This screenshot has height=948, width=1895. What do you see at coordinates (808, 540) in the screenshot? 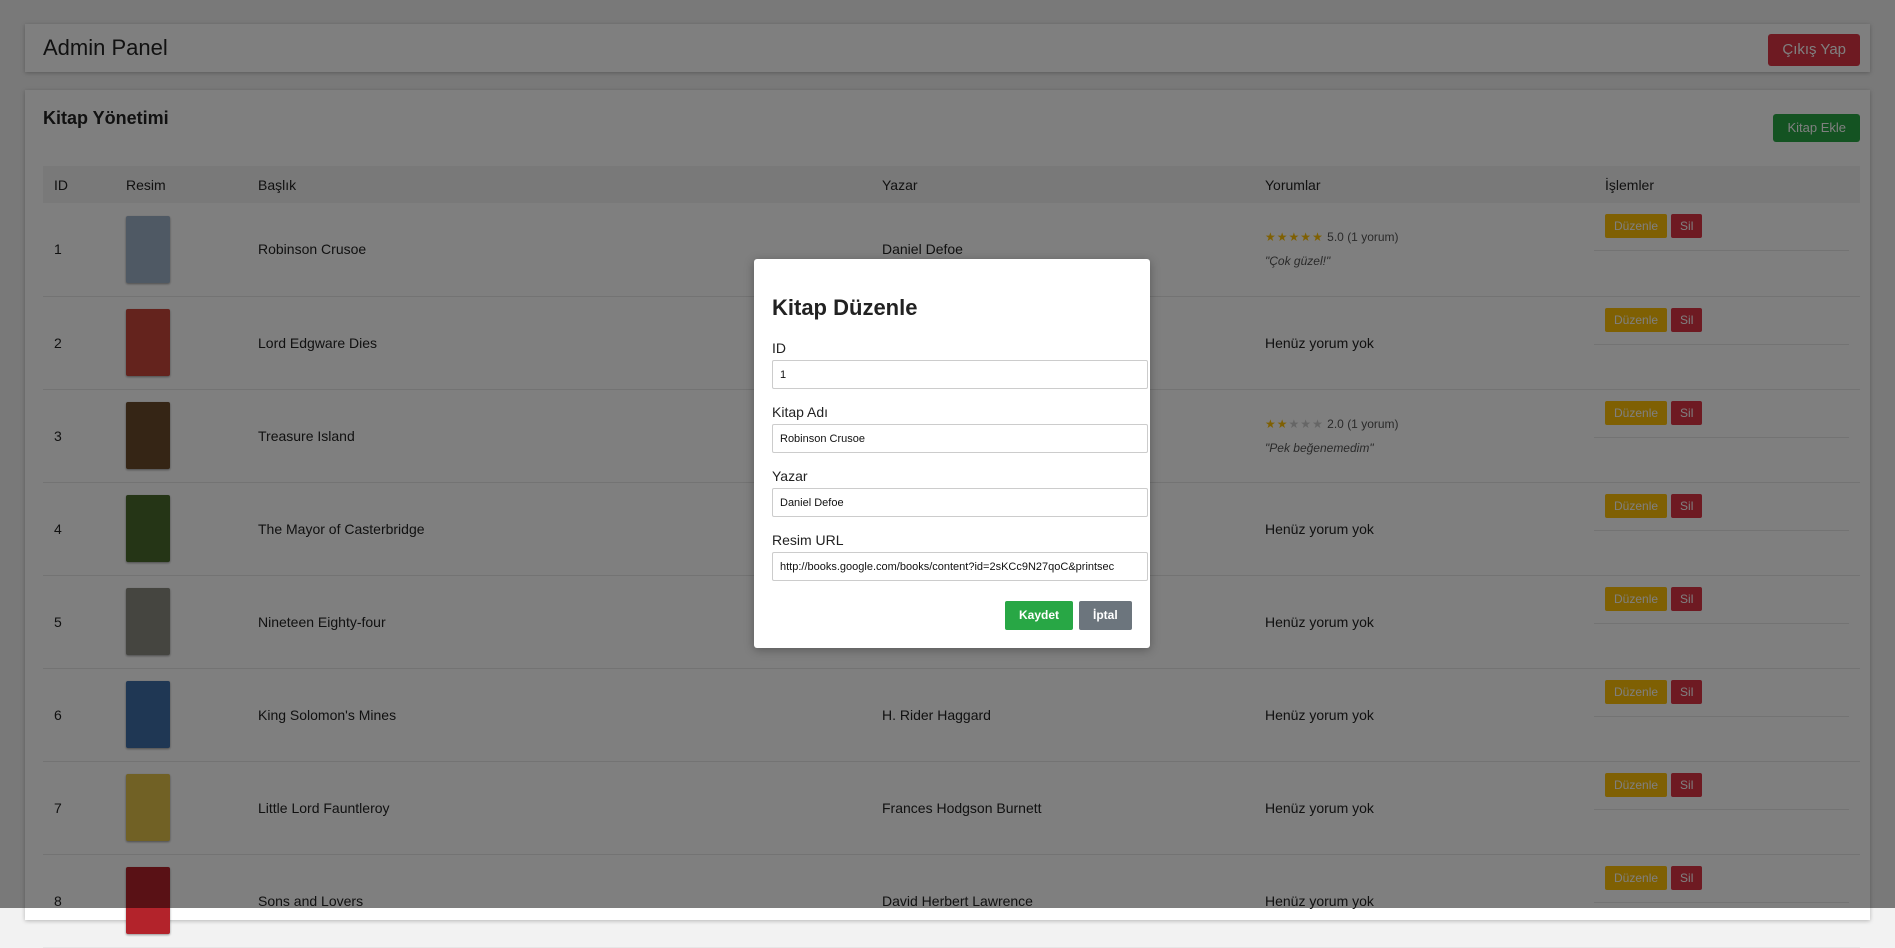
I see `image-url-label: Resim URL` at bounding box center [808, 540].